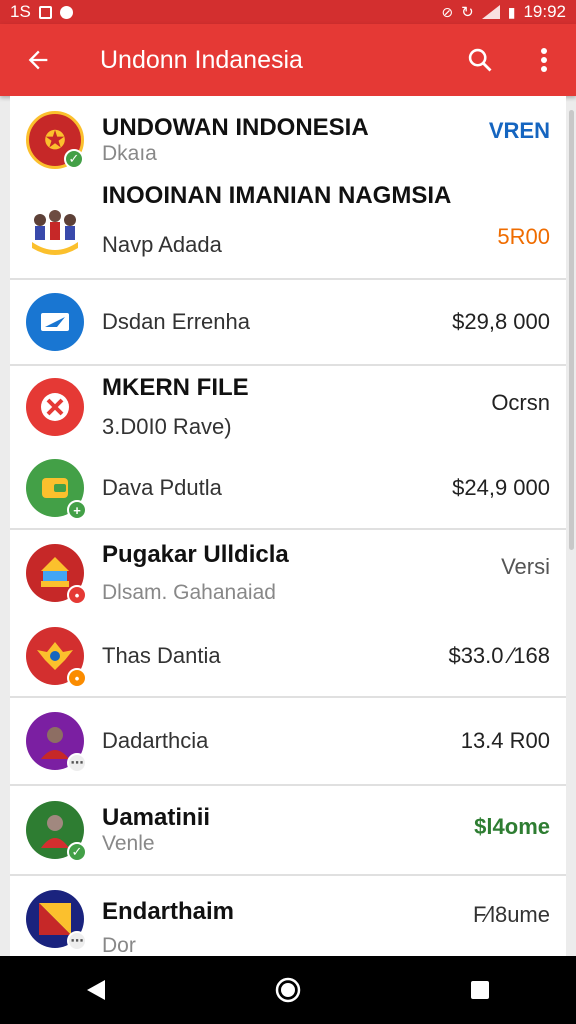  What do you see at coordinates (288, 230) in the screenshot?
I see `list-item: INOOINAN IMANIAN NAGMSIA Navp Adada 5R00` at bounding box center [288, 230].